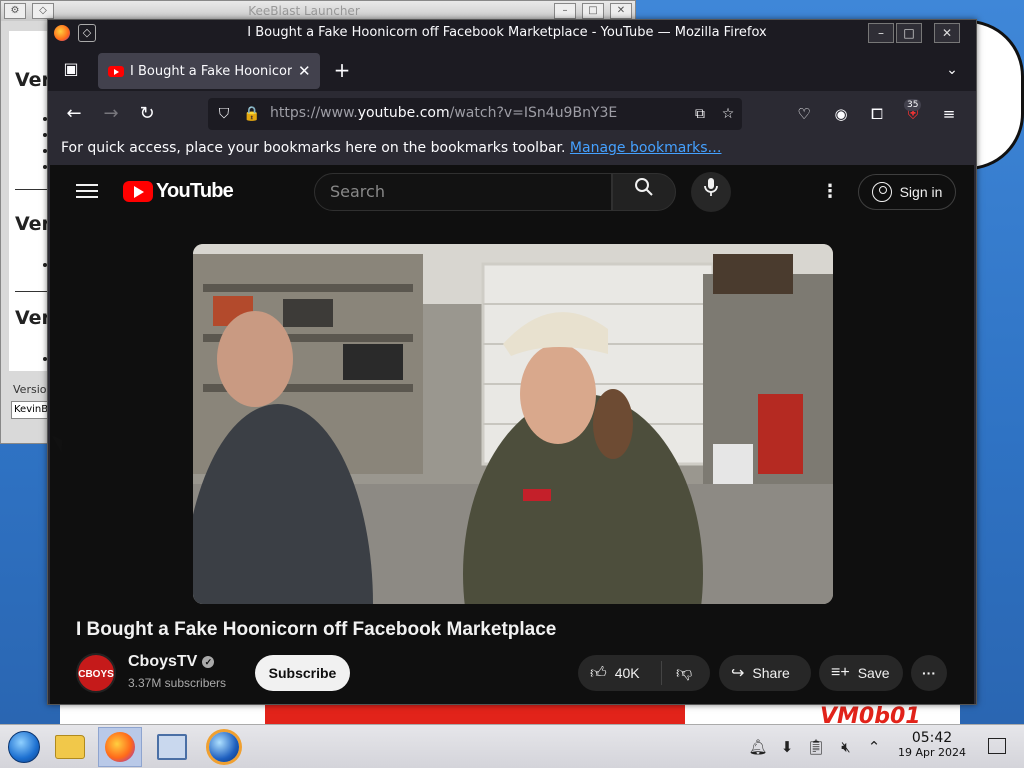 The image size is (1024, 768). Describe the element at coordinates (830, 192) in the screenshot. I see `settings-more-icon: ⋮` at that location.